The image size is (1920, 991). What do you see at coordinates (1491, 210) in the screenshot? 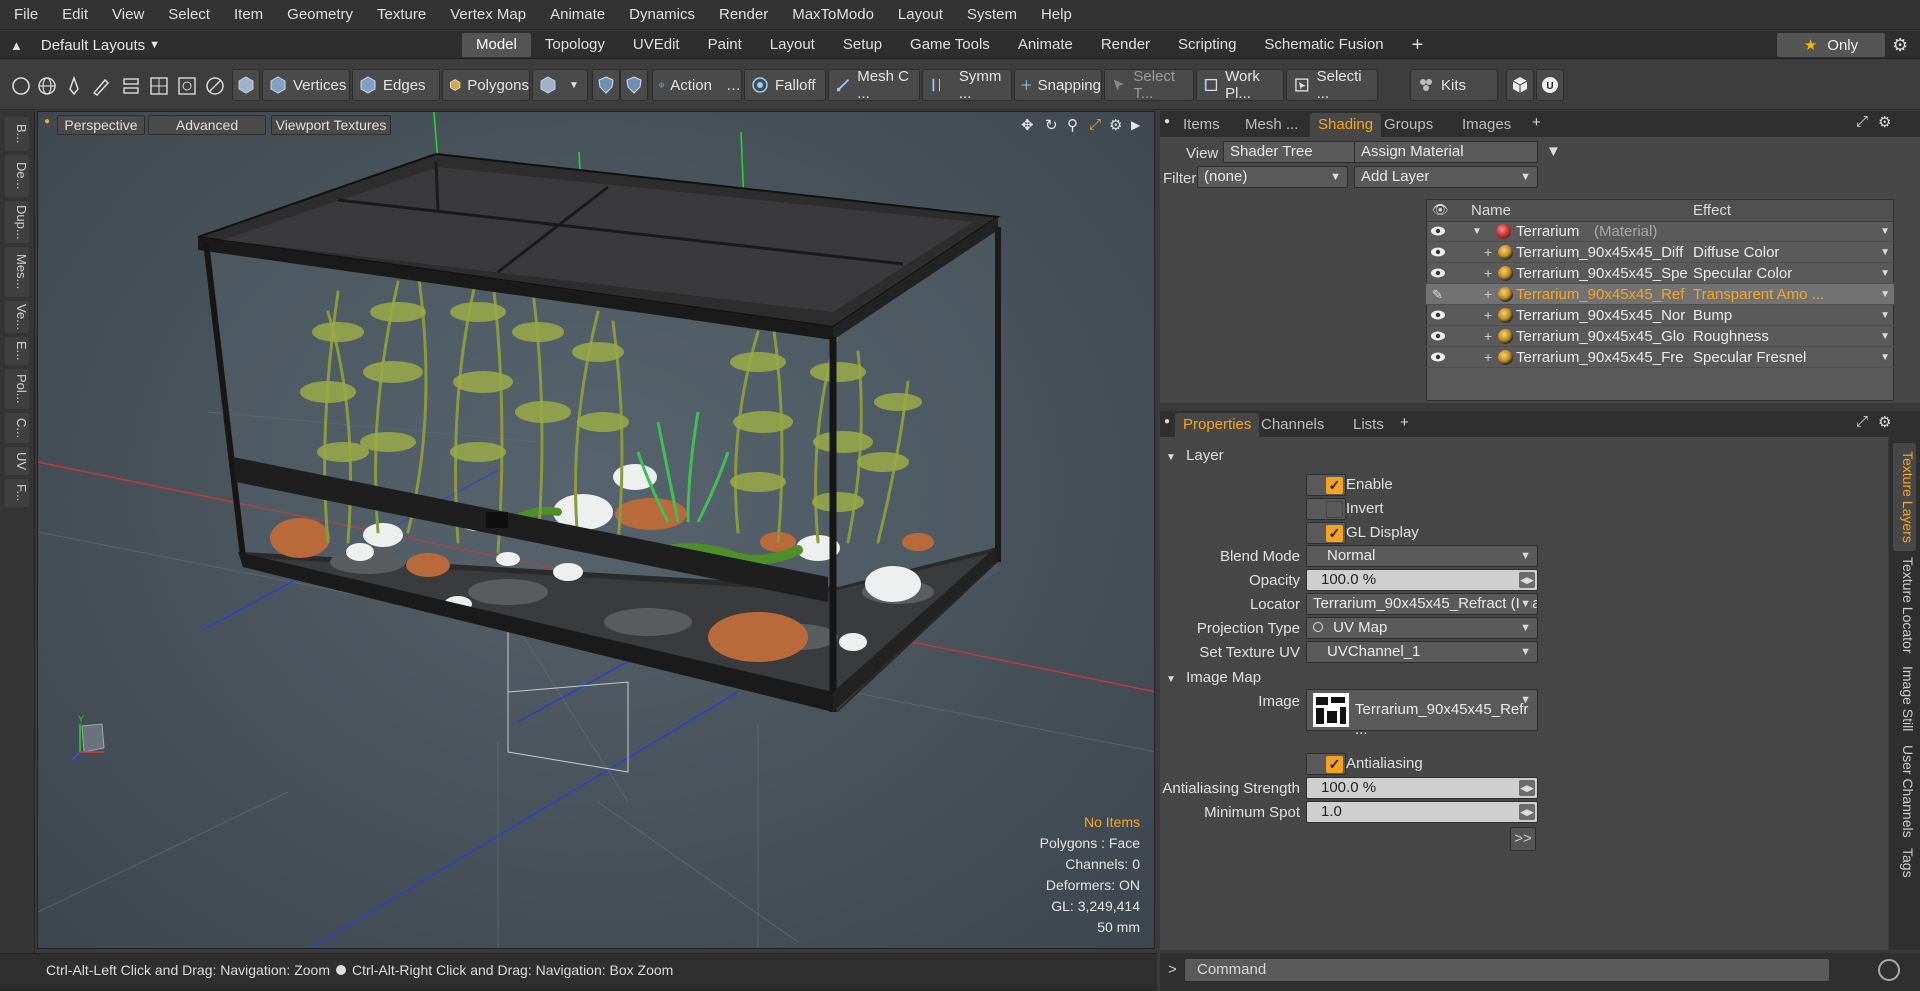
I see `name-column-header: Name` at bounding box center [1491, 210].